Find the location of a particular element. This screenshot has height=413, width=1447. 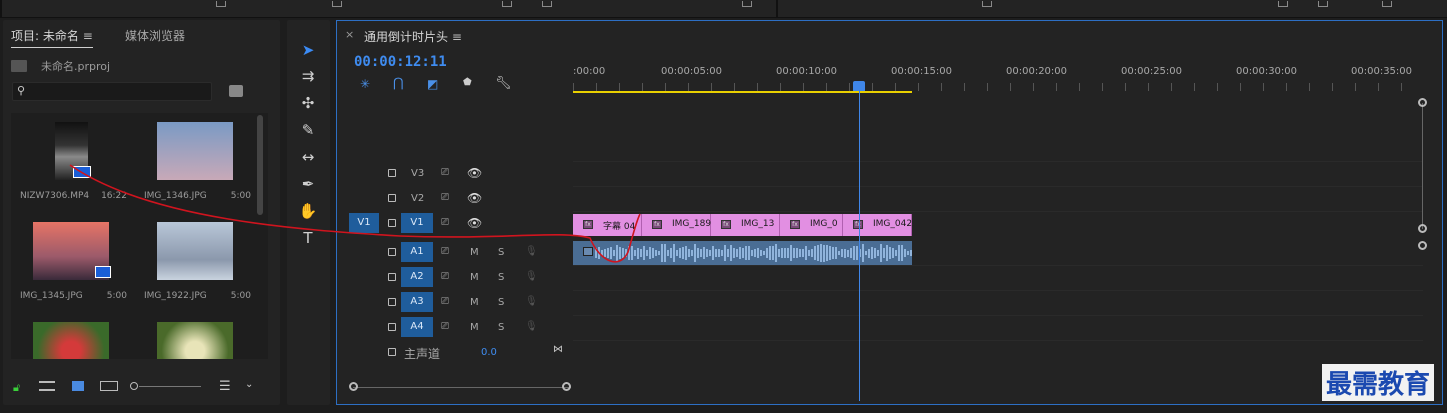

annotation-overlay is located at coordinates (355, 213).